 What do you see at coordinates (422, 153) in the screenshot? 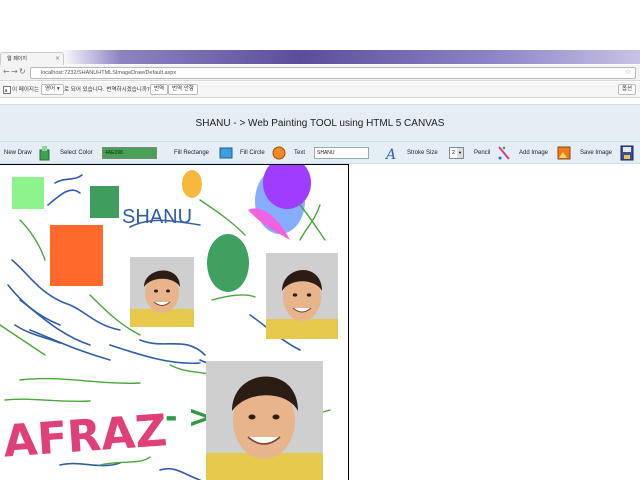
I see `stroke-size-label: Stroke Size` at bounding box center [422, 153].